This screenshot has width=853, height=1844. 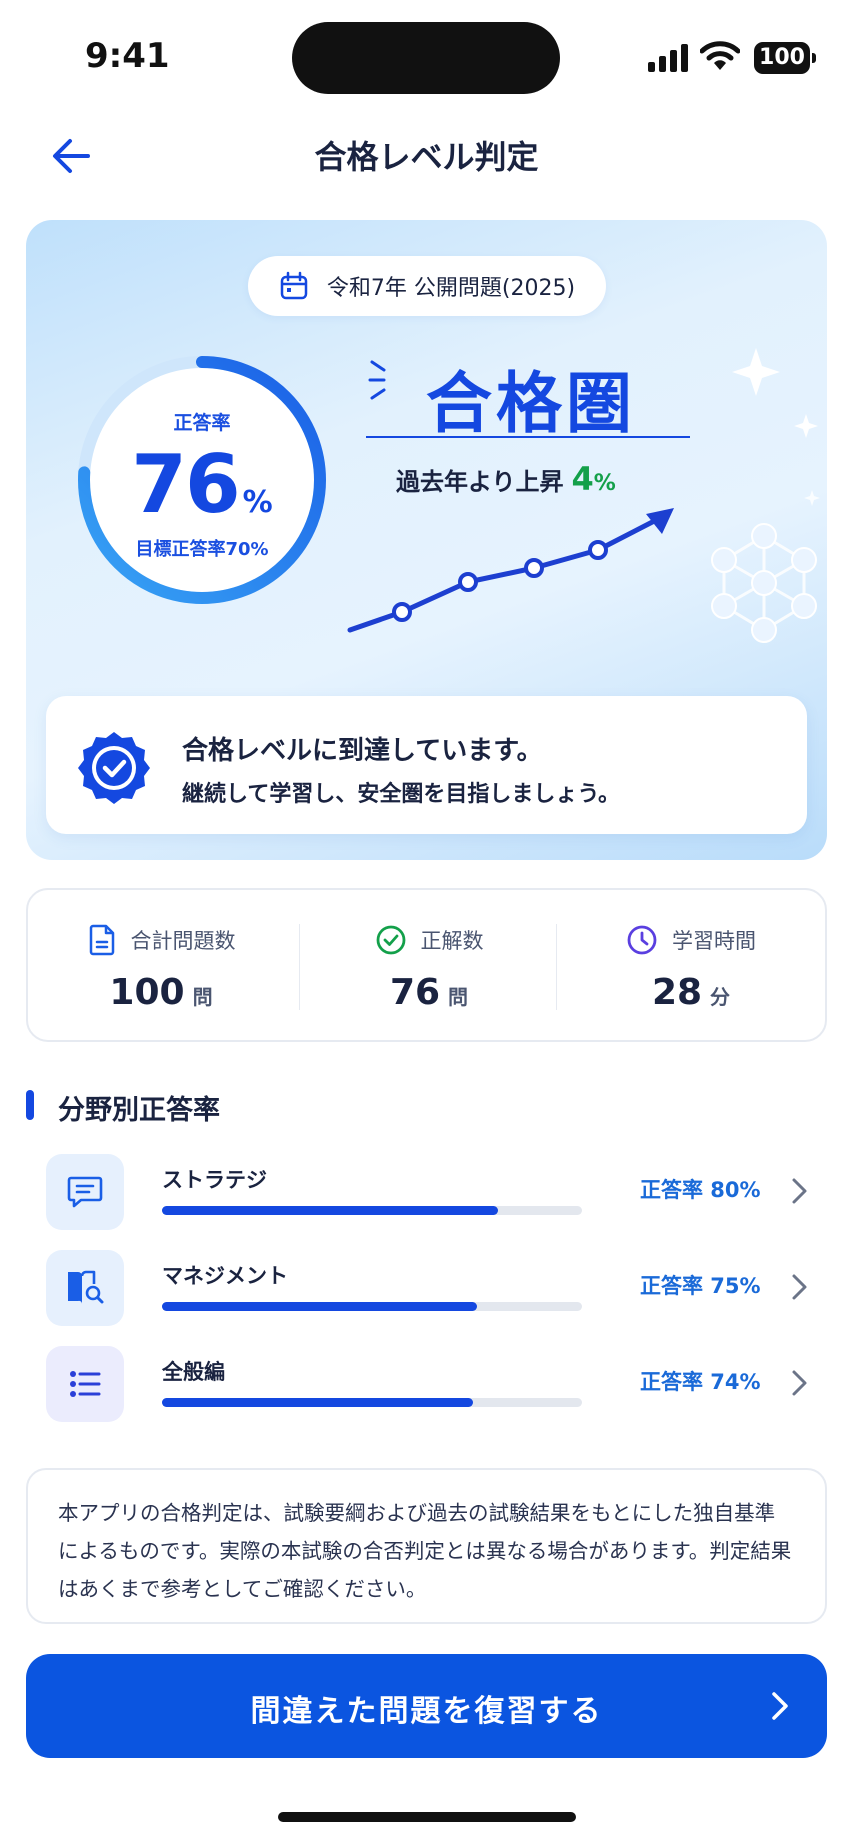 What do you see at coordinates (691, 965) in the screenshot?
I see `stat-study-time: 学習時間 28 分` at bounding box center [691, 965].